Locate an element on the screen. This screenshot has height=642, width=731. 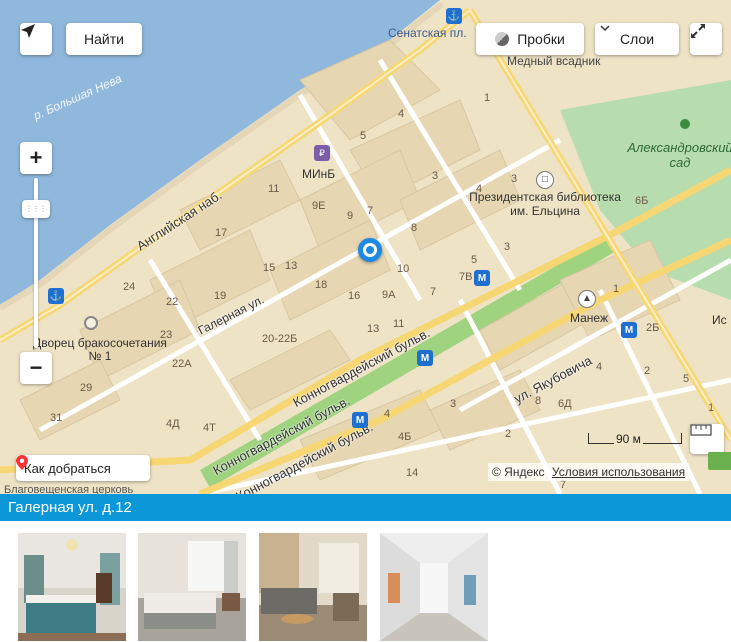
house-number: 10 is located at coordinates (403, 269).